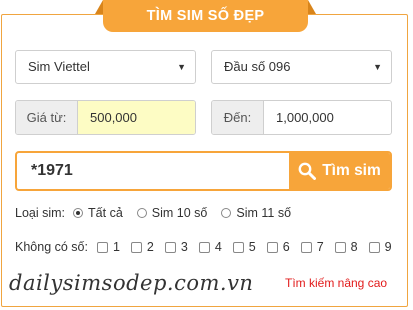 The image size is (413, 310). I want to click on exclude-digit-4: 4, so click(210, 247).